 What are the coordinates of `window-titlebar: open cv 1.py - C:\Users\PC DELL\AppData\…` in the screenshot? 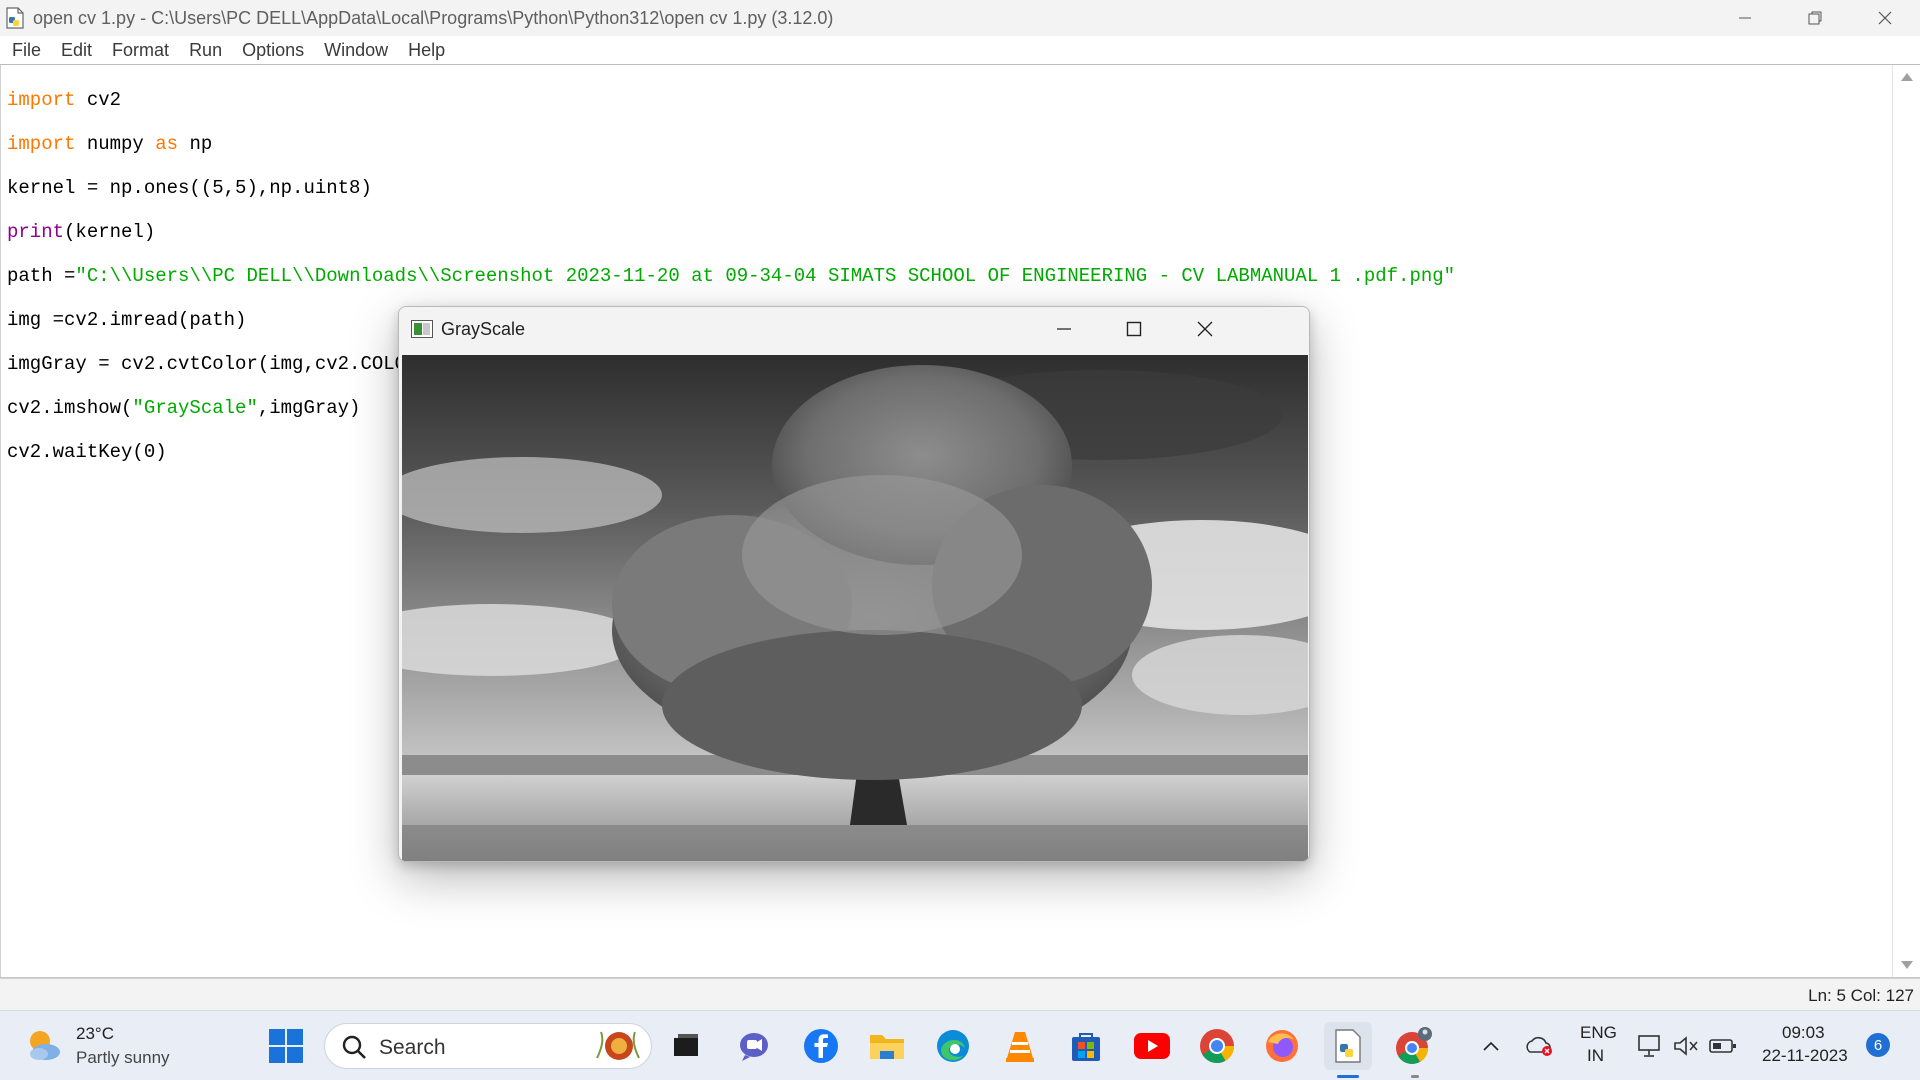 It's located at (960, 18).